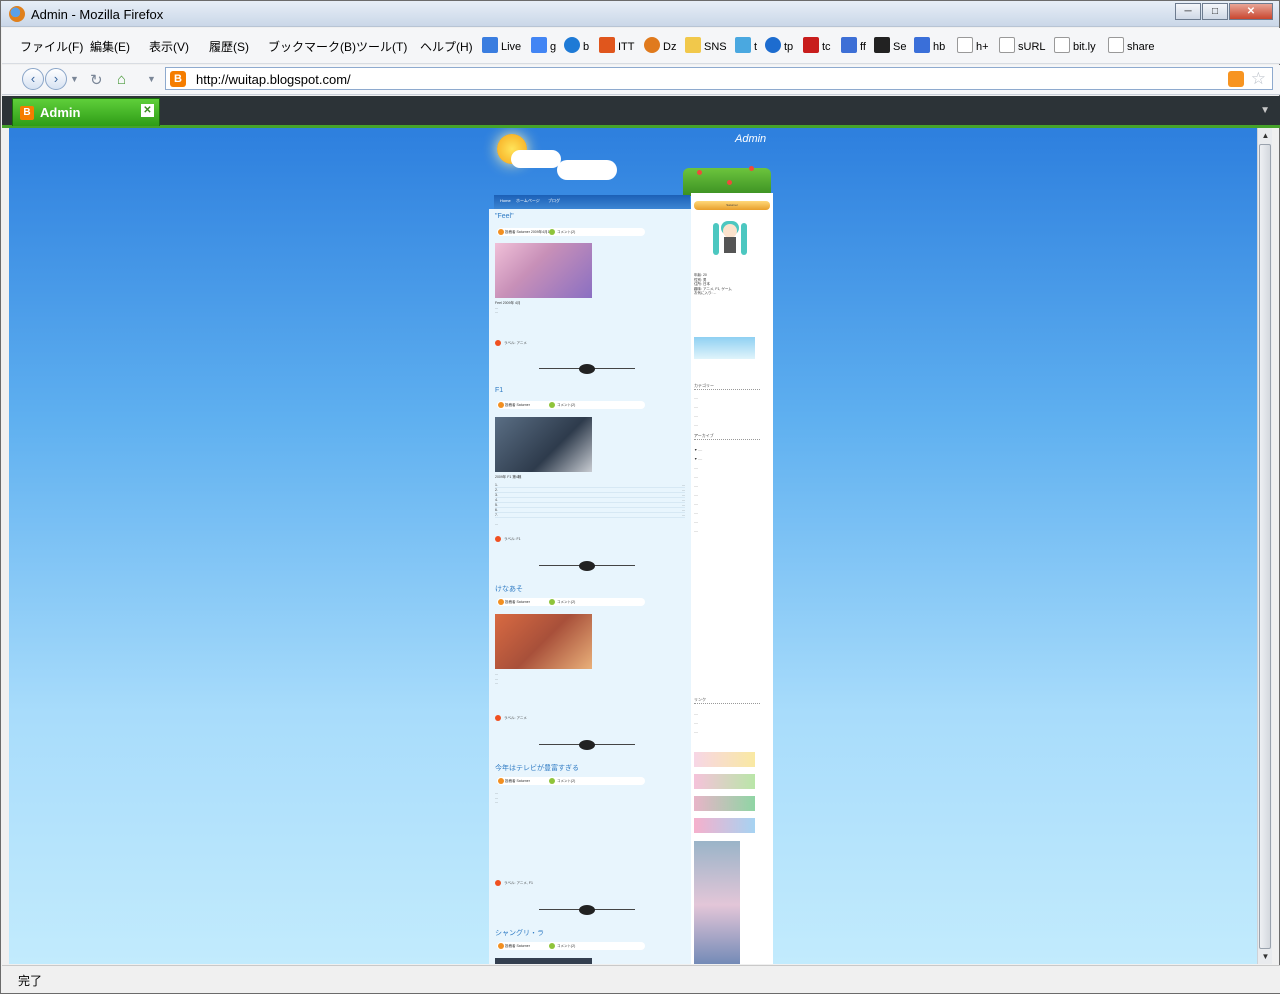  Describe the element at coordinates (505, 200) in the screenshot. I see `nav-home: Home` at that location.